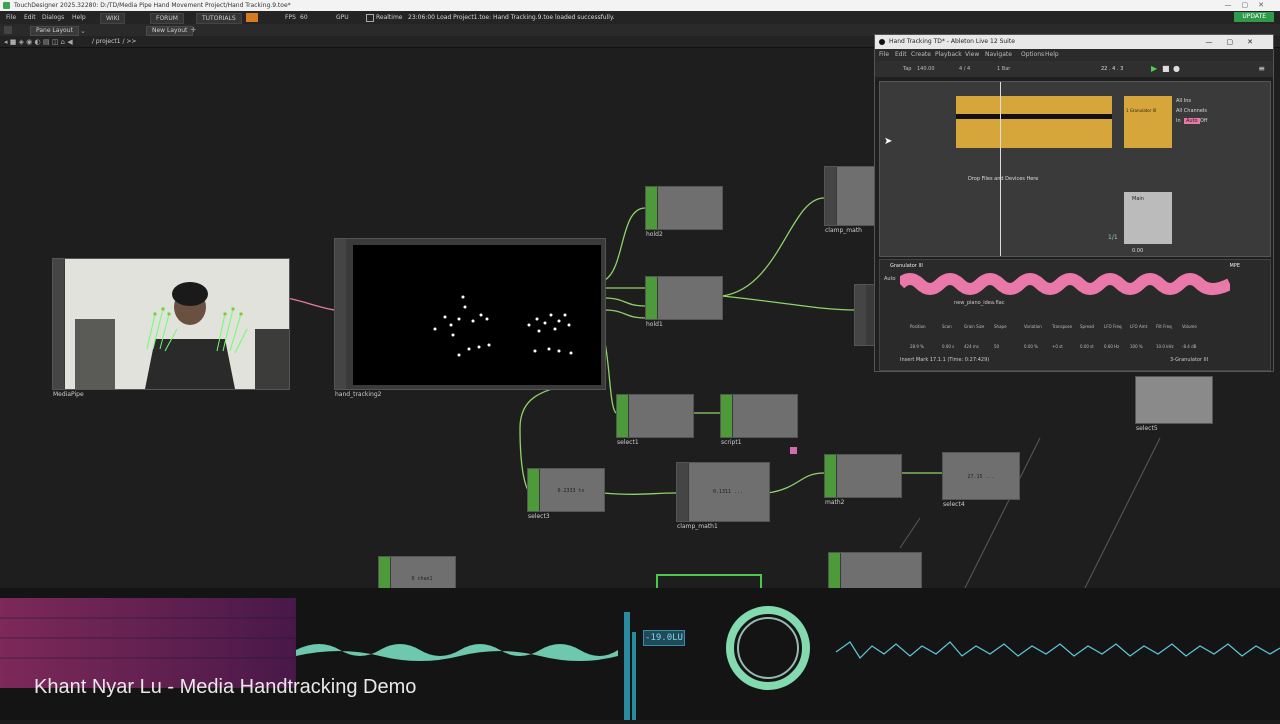 The image size is (1280, 724). Describe the element at coordinates (114, 41) in the screenshot. I see `network-path: / project1 / >>` at that location.